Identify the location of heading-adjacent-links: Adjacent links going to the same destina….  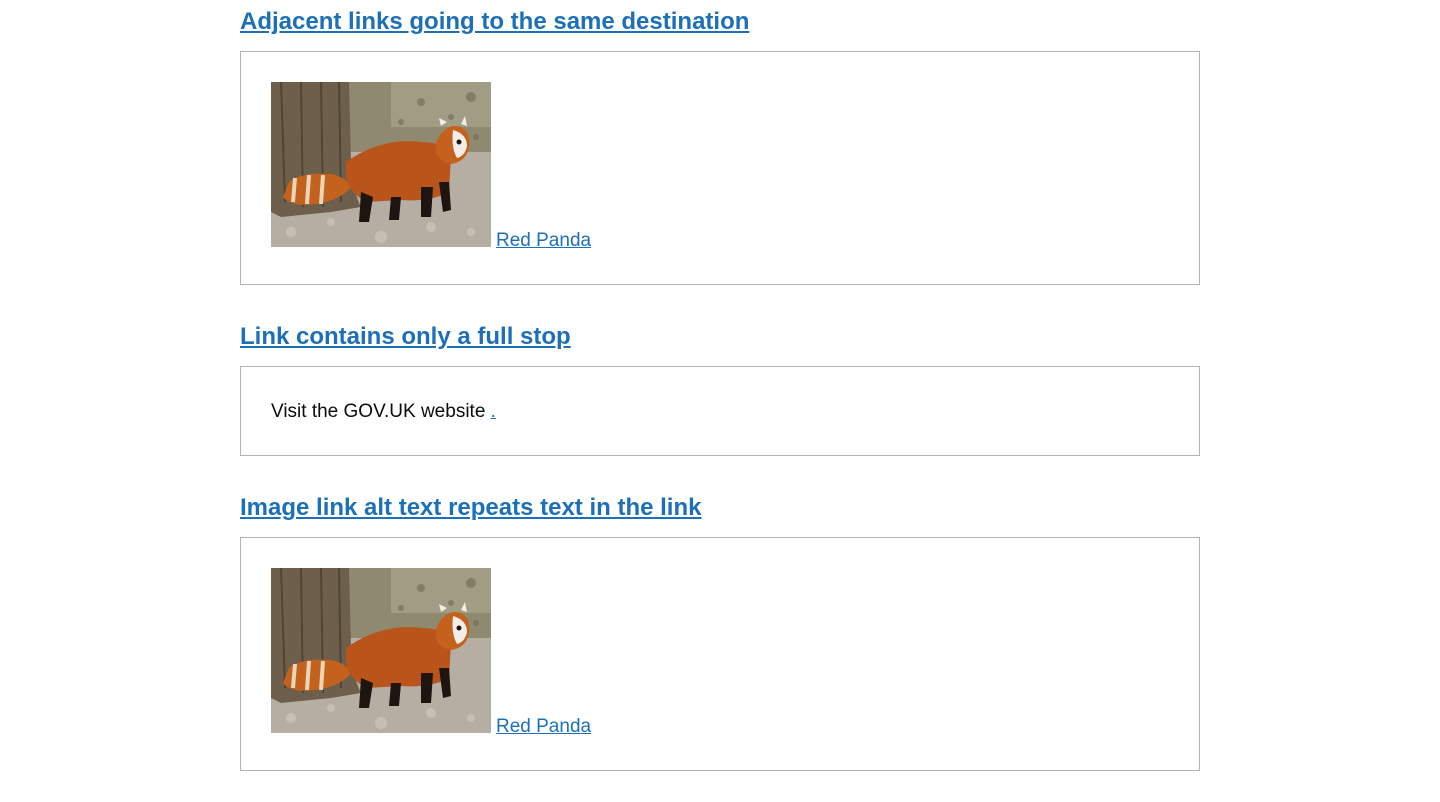
(494, 22).